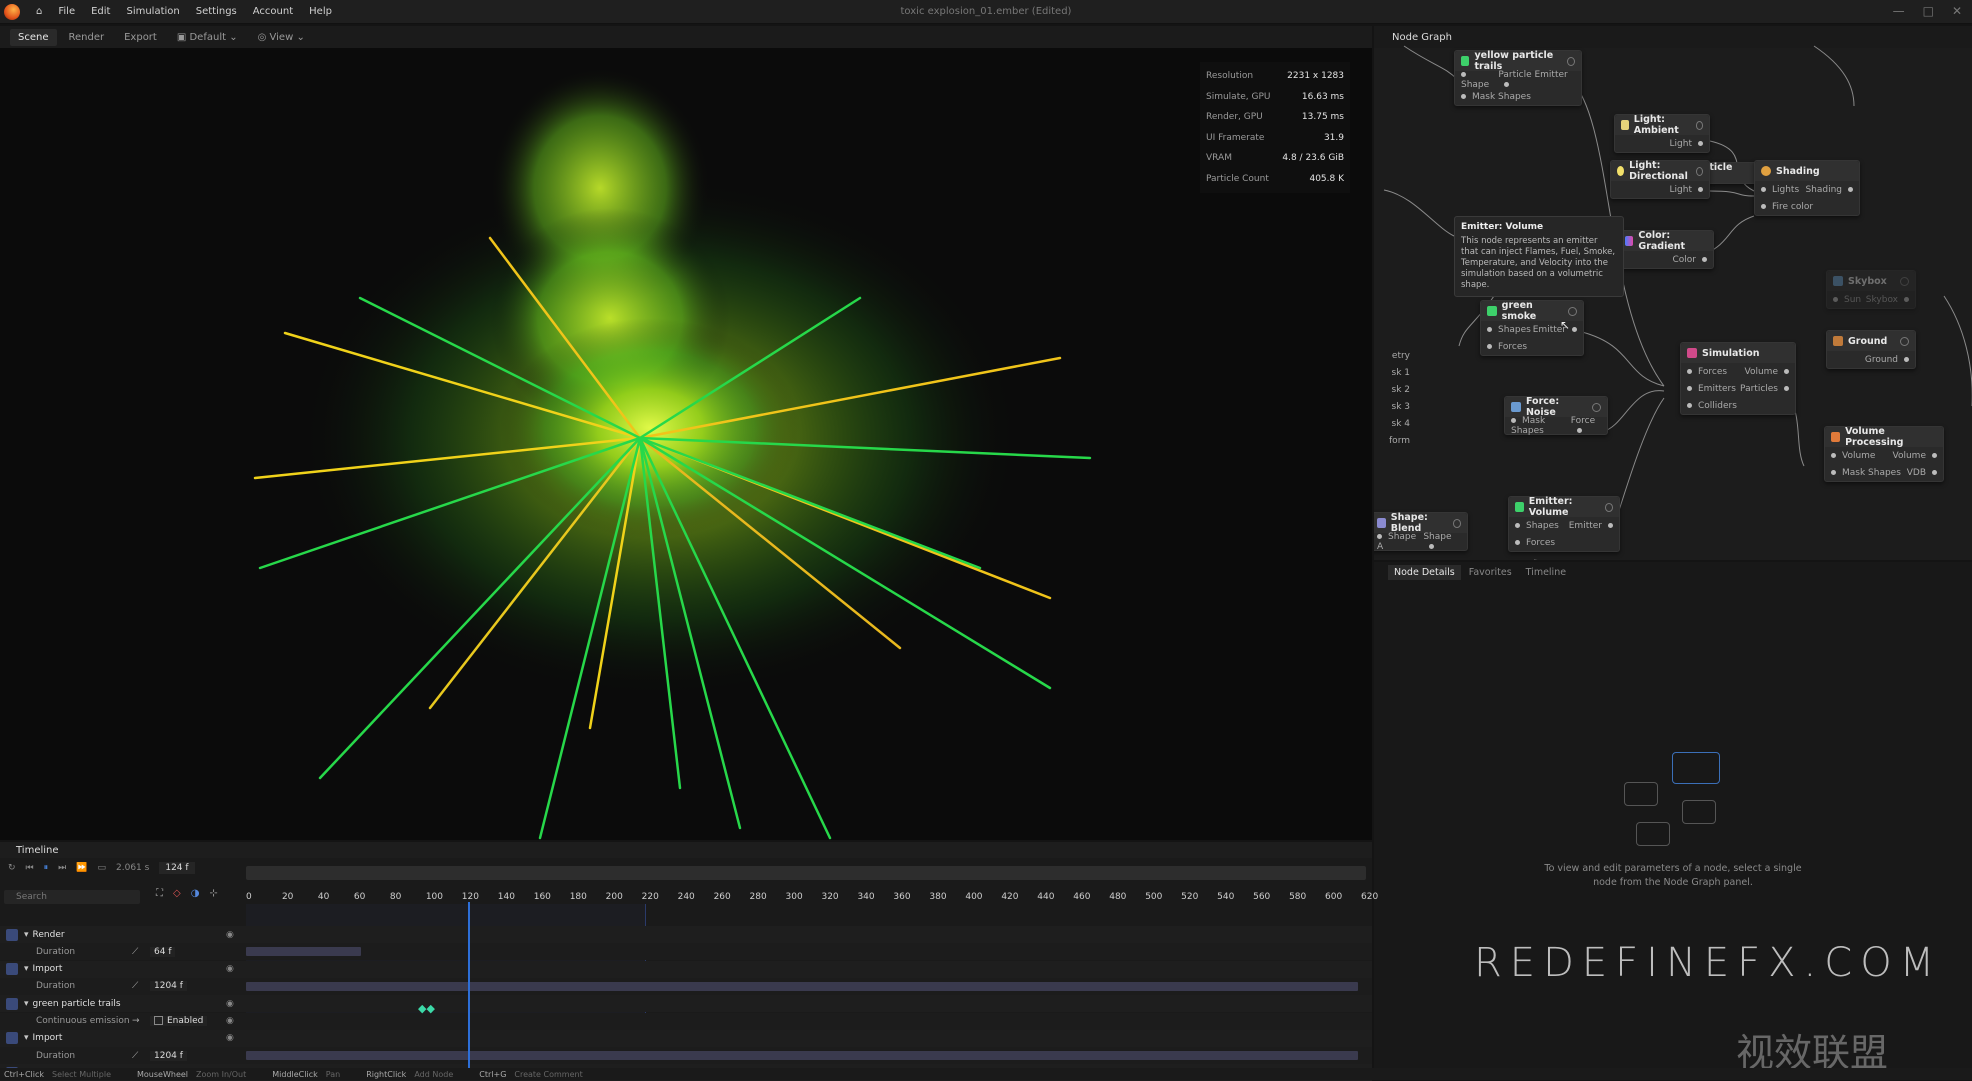 The width and height of the screenshot is (1972, 1081). I want to click on minimize-icon: —, so click(1899, 11).